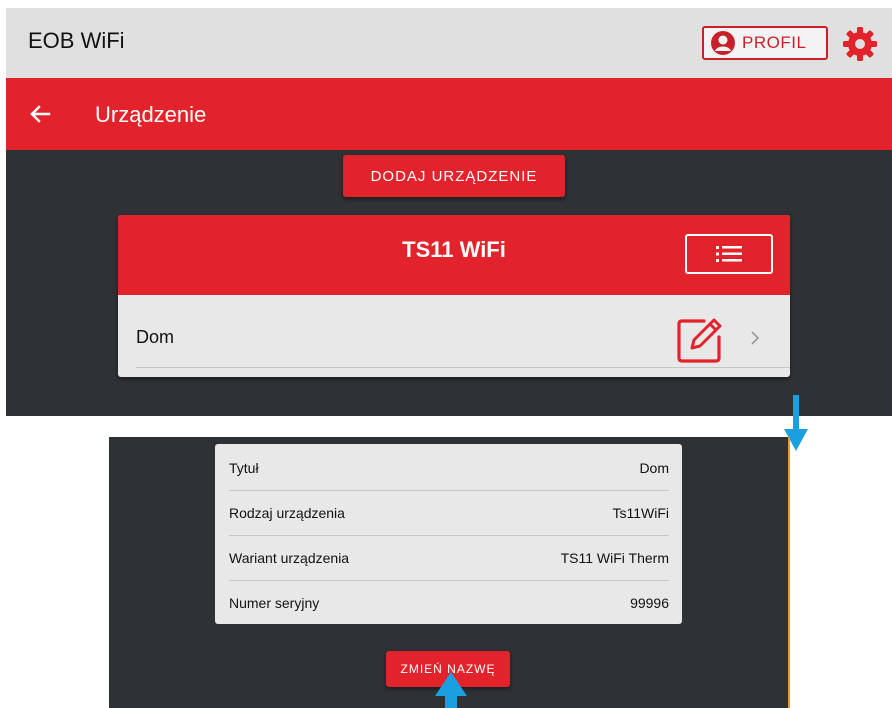 This screenshot has height=708, width=892. What do you see at coordinates (451, 690) in the screenshot?
I see `arrow-up-icon` at bounding box center [451, 690].